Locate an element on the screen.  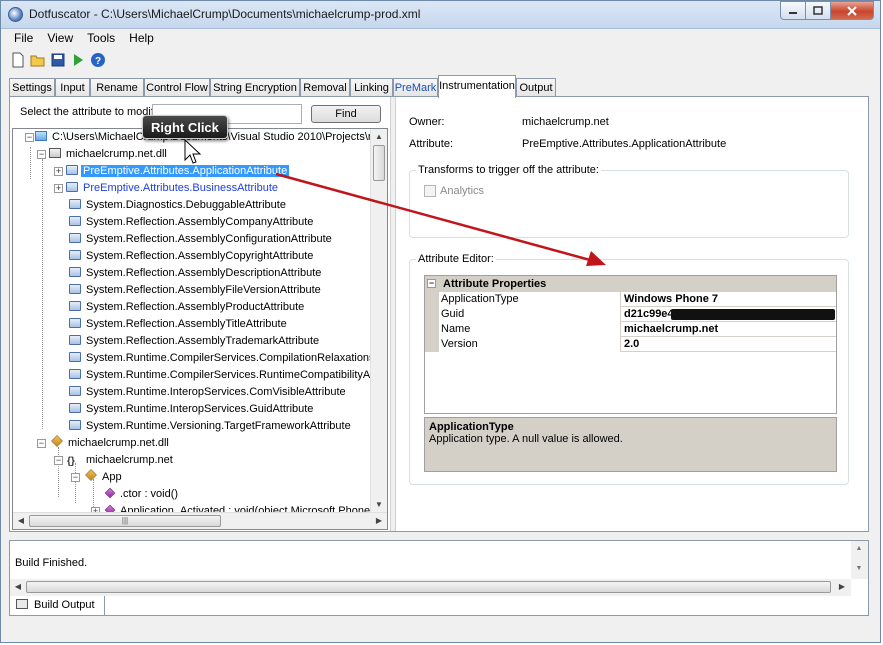
property-row: Guid d21c99e4 is located at coordinates (630, 314).